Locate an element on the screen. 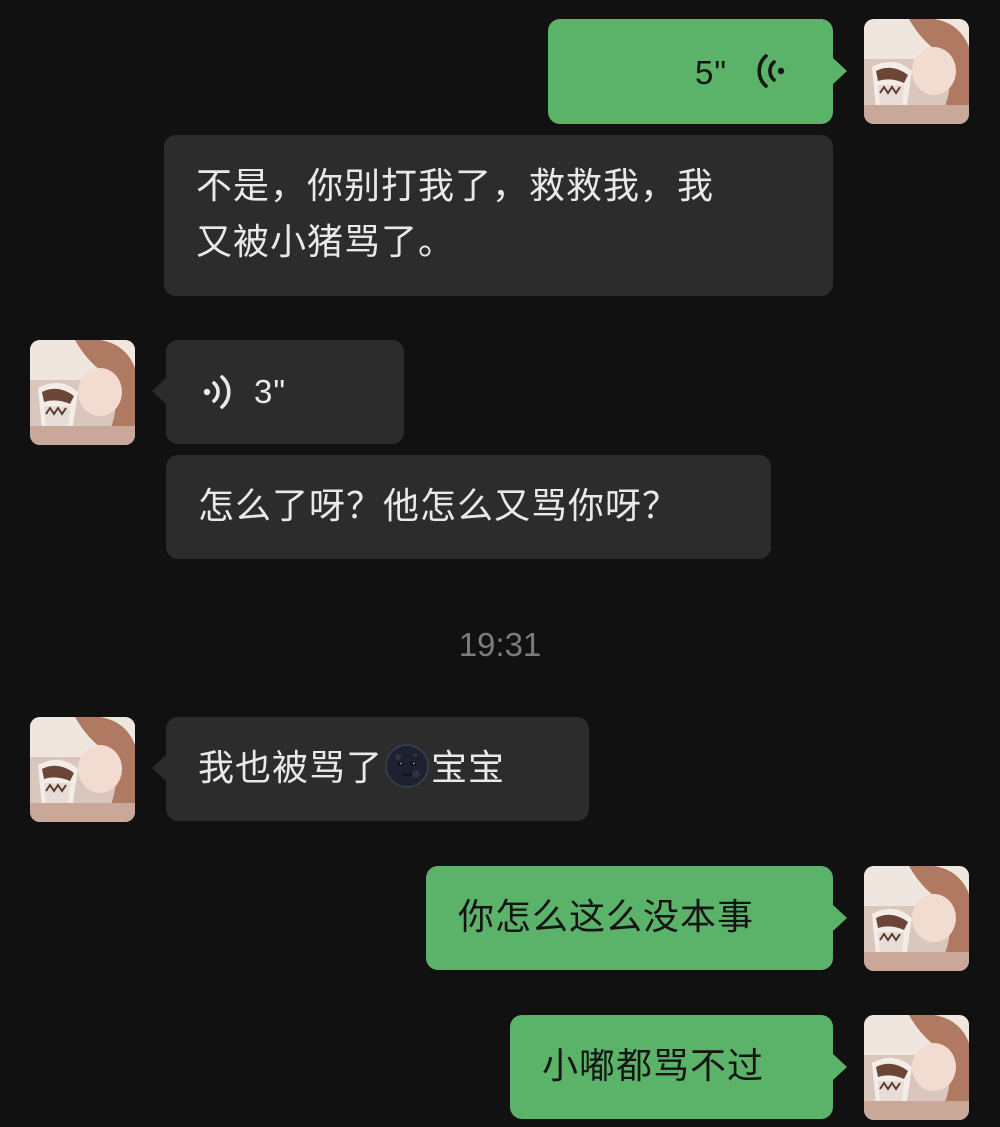  chat-timestamp: 19:31 is located at coordinates (500, 644).